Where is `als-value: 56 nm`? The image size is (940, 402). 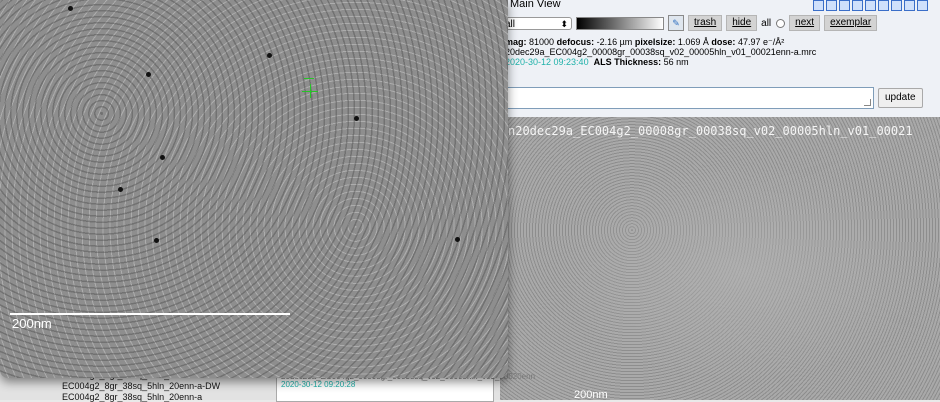
als-value: 56 nm is located at coordinates (676, 62).